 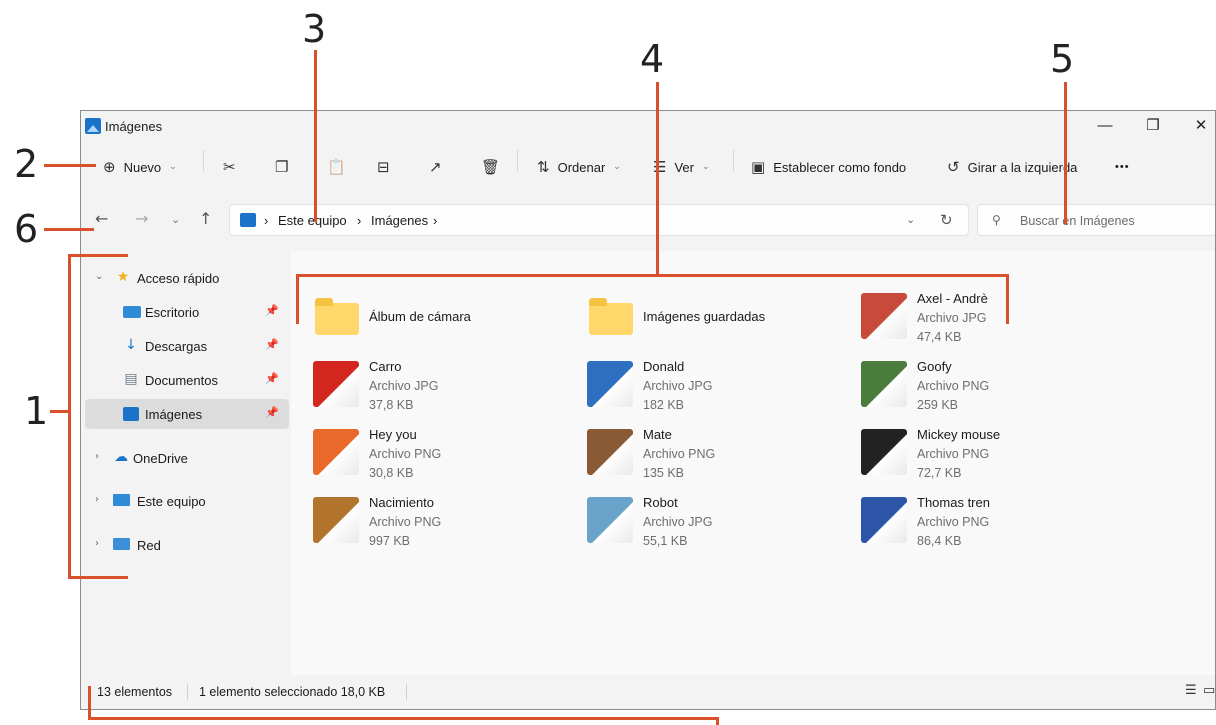 I want to click on set-background-button: ▣ Establecer como fondo, so click(x=828, y=167).